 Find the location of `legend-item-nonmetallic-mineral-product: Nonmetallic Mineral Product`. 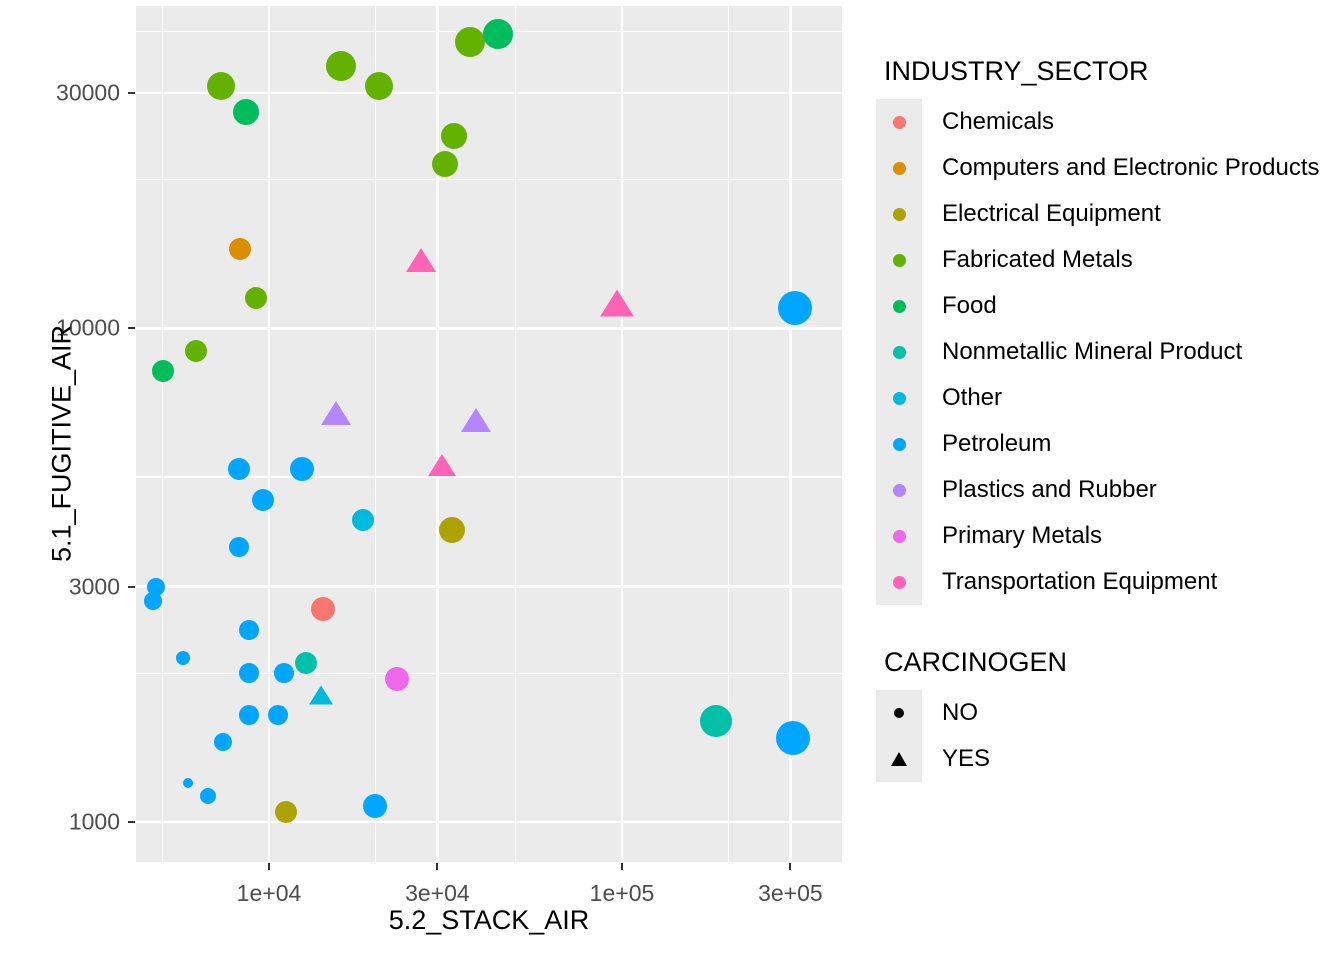

legend-item-nonmetallic-mineral-product: Nonmetallic Mineral Product is located at coordinates (1106, 352).